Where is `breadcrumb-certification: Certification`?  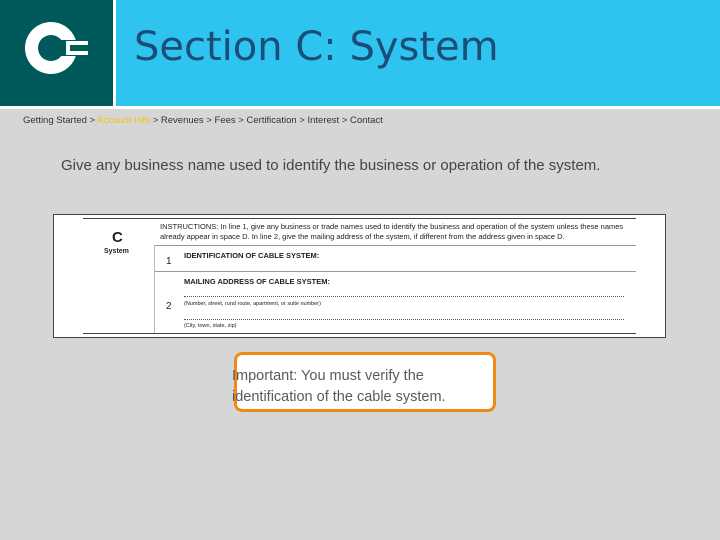 breadcrumb-certification: Certification is located at coordinates (271, 120).